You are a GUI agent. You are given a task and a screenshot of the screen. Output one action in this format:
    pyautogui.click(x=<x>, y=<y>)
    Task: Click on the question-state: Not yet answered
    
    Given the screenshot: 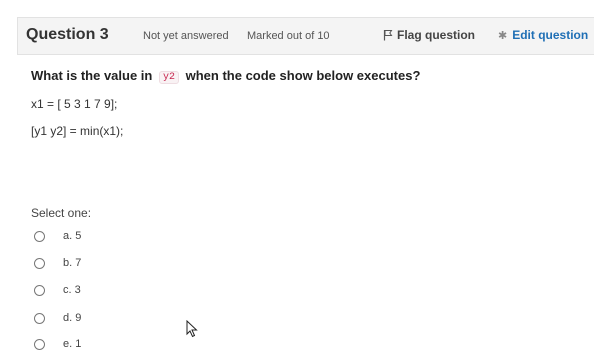 What is the action you would take?
    pyautogui.click(x=186, y=36)
    